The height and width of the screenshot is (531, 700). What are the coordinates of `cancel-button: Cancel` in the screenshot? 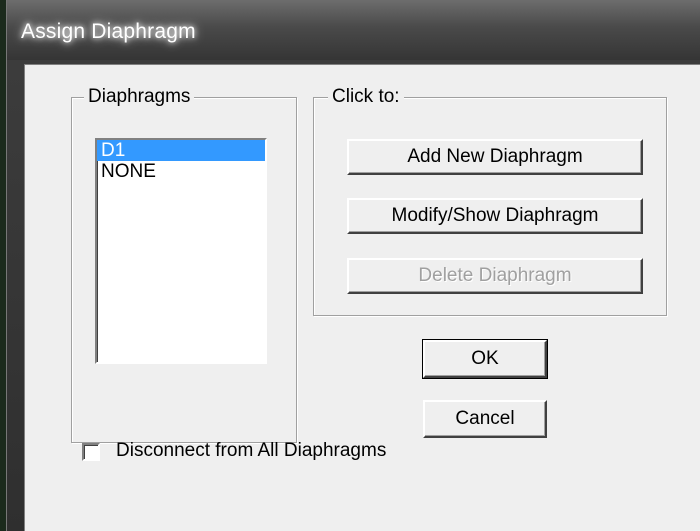 It's located at (485, 419).